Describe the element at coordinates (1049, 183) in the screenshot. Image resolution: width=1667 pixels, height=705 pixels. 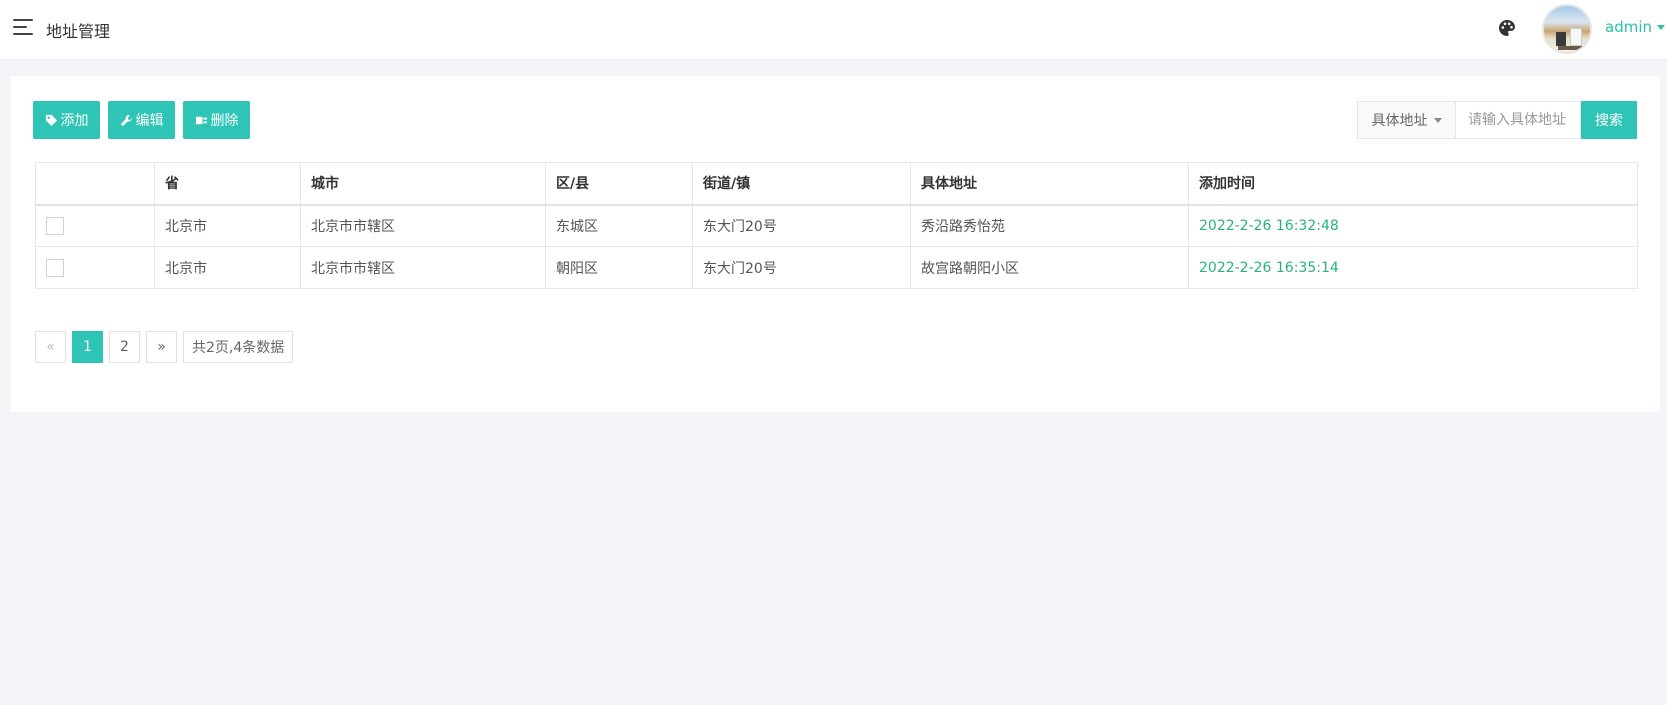
I see `column-header-address: 具体地址` at that location.